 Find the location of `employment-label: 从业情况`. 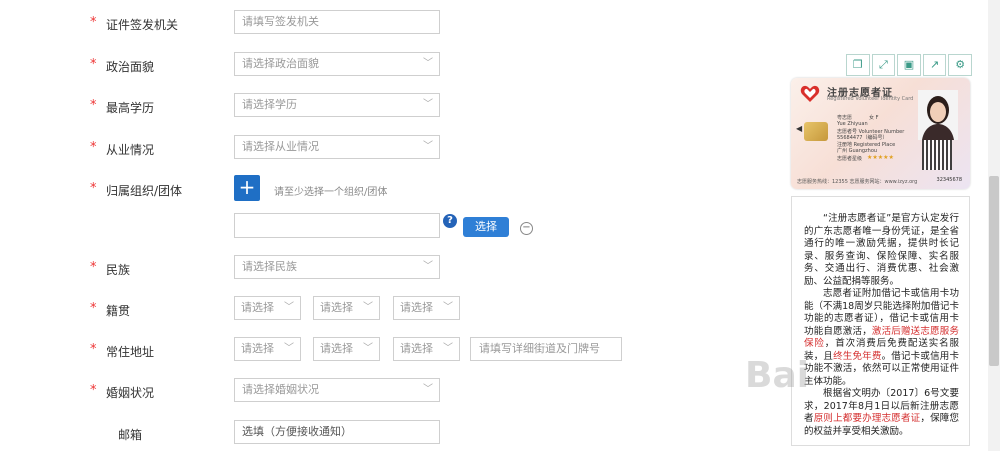

employment-label: 从业情况 is located at coordinates (130, 150).